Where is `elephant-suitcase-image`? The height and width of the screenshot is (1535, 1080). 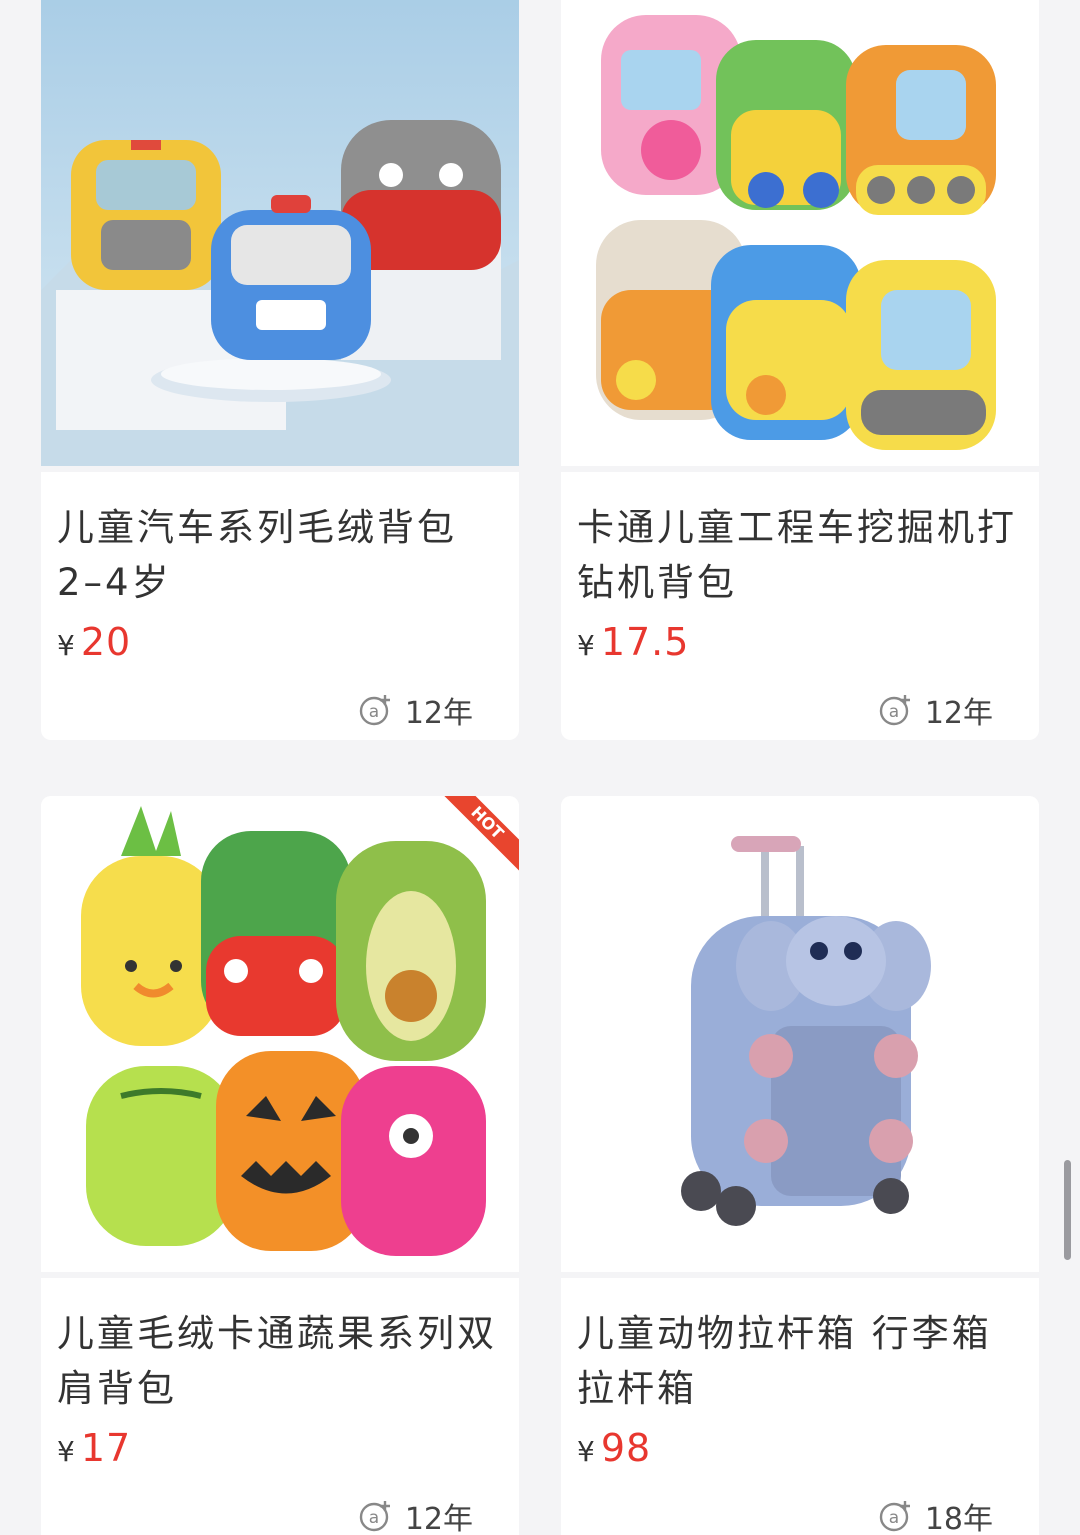
elephant-suitcase-image is located at coordinates (800, 1034).